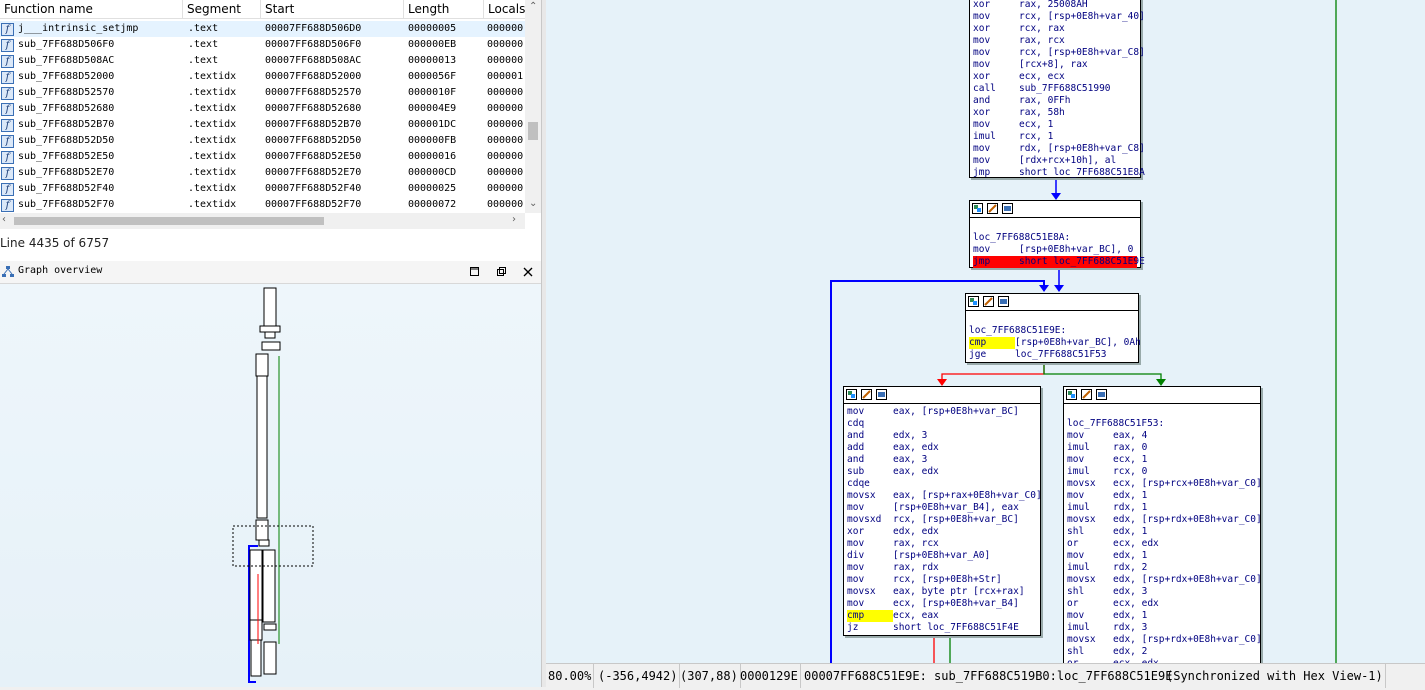 The width and height of the screenshot is (1425, 690). What do you see at coordinates (942, 448) in the screenshot?
I see `instruction-line: add eax, edx` at bounding box center [942, 448].